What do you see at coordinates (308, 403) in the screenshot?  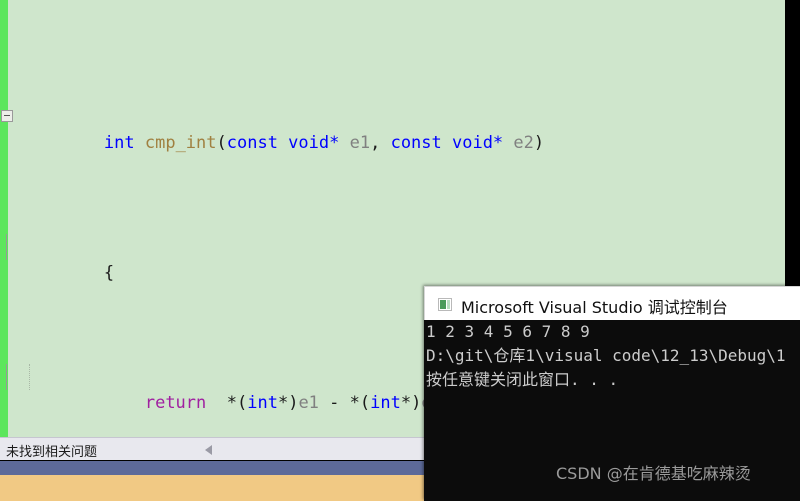 I see `token-e1: e1` at bounding box center [308, 403].